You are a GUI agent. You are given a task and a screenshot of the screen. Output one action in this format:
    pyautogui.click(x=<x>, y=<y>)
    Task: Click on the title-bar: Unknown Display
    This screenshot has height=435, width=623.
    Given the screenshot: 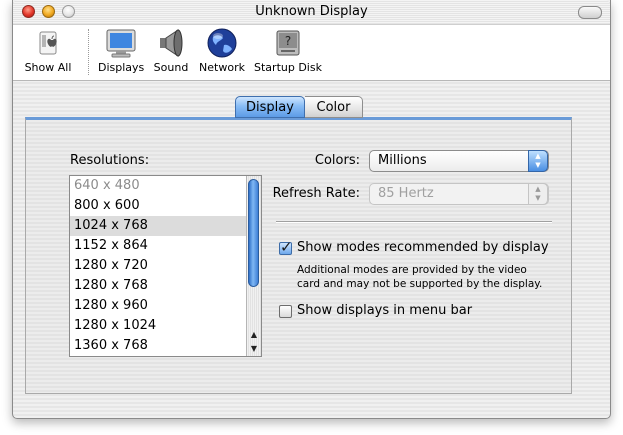 What is the action you would take?
    pyautogui.click(x=311, y=12)
    